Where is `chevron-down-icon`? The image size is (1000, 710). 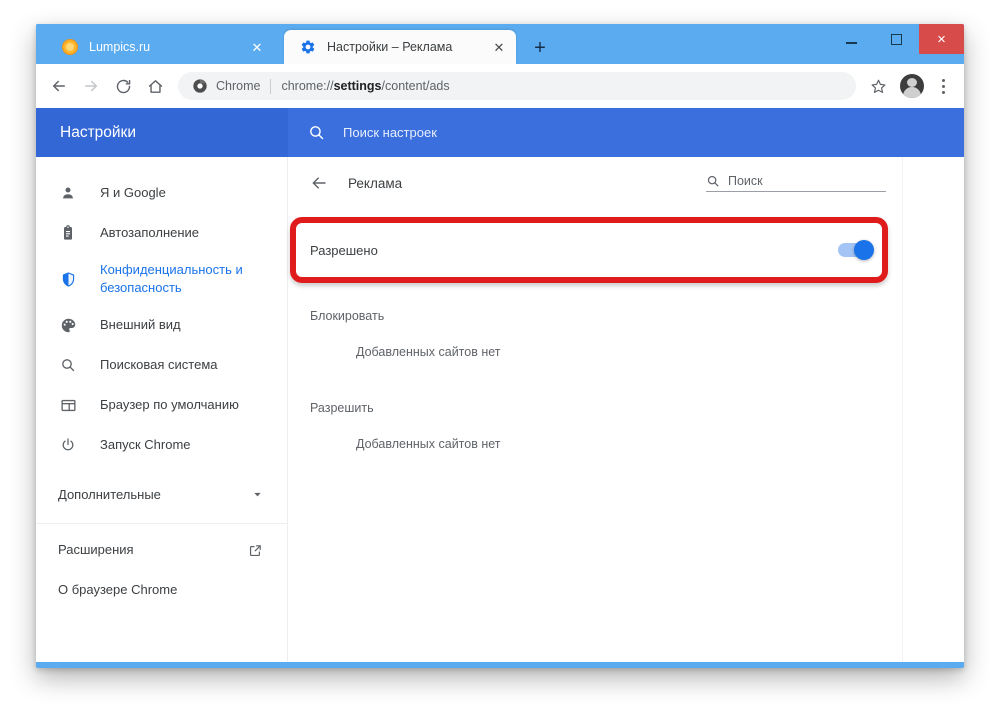 chevron-down-icon is located at coordinates (257, 495).